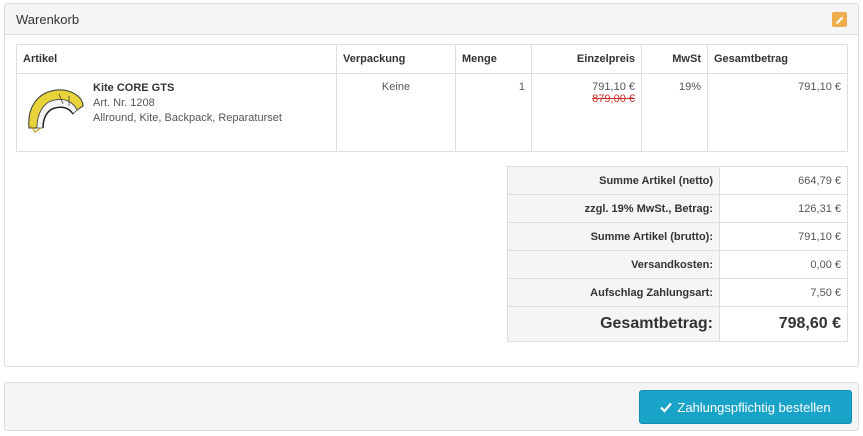 The image size is (863, 436). Describe the element at coordinates (613, 324) in the screenshot. I see `grand-total-label: Gesamtbetrag:` at that location.